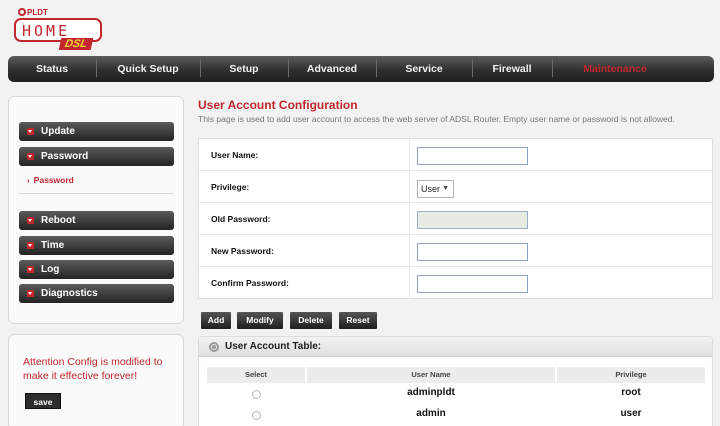 The width and height of the screenshot is (720, 426). What do you see at coordinates (28, 180) in the screenshot?
I see `chevron-right-icon: ›` at bounding box center [28, 180].